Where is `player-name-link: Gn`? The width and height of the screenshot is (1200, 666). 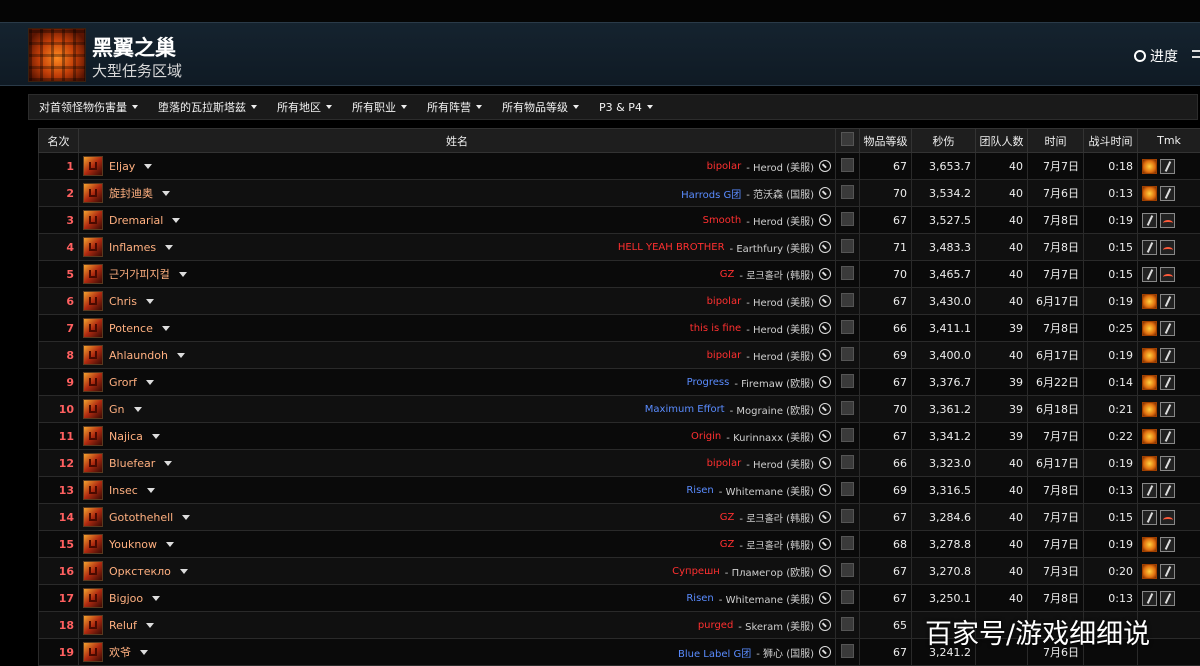 player-name-link: Gn is located at coordinates (117, 409).